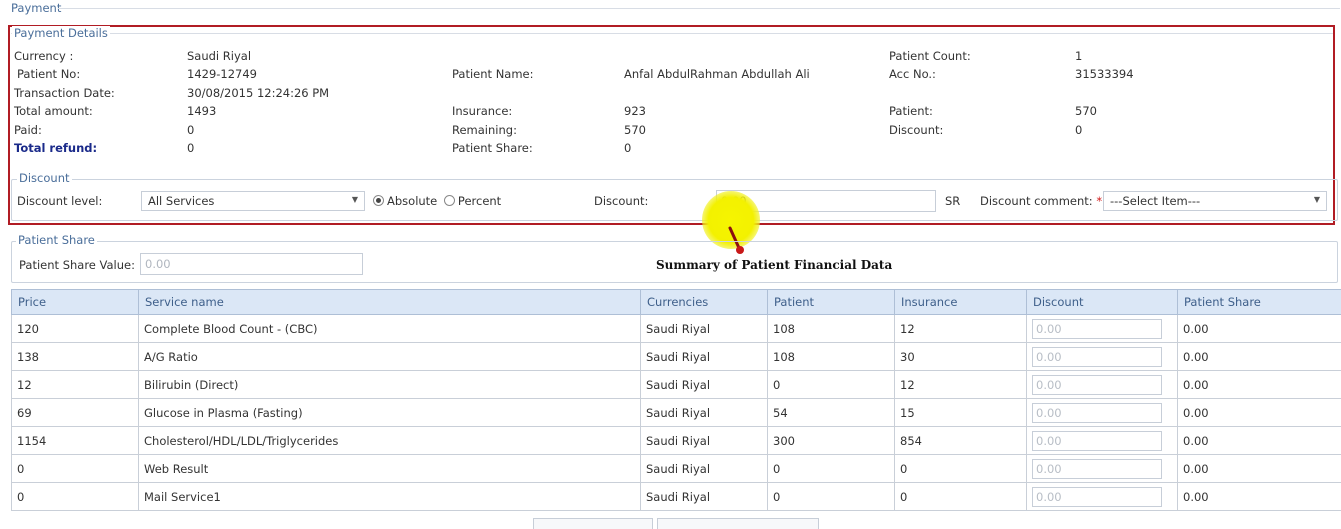  Describe the element at coordinates (1155, 201) in the screenshot. I see `discount-comment-value: ---Select Item---` at that location.